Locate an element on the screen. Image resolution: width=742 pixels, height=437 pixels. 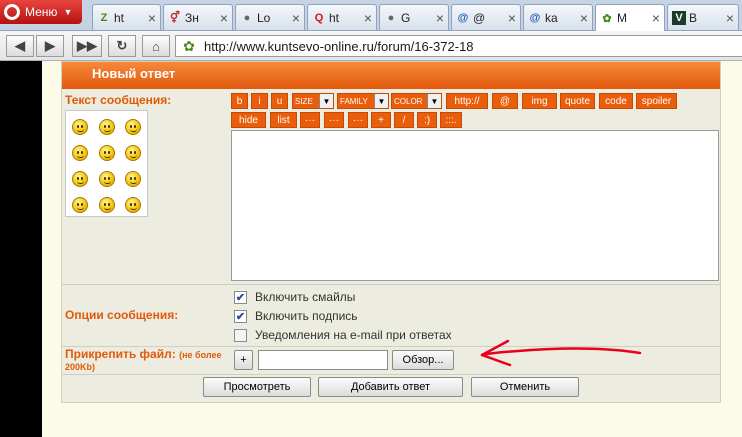
quote-tag-button: quote is located at coordinates (577, 101).